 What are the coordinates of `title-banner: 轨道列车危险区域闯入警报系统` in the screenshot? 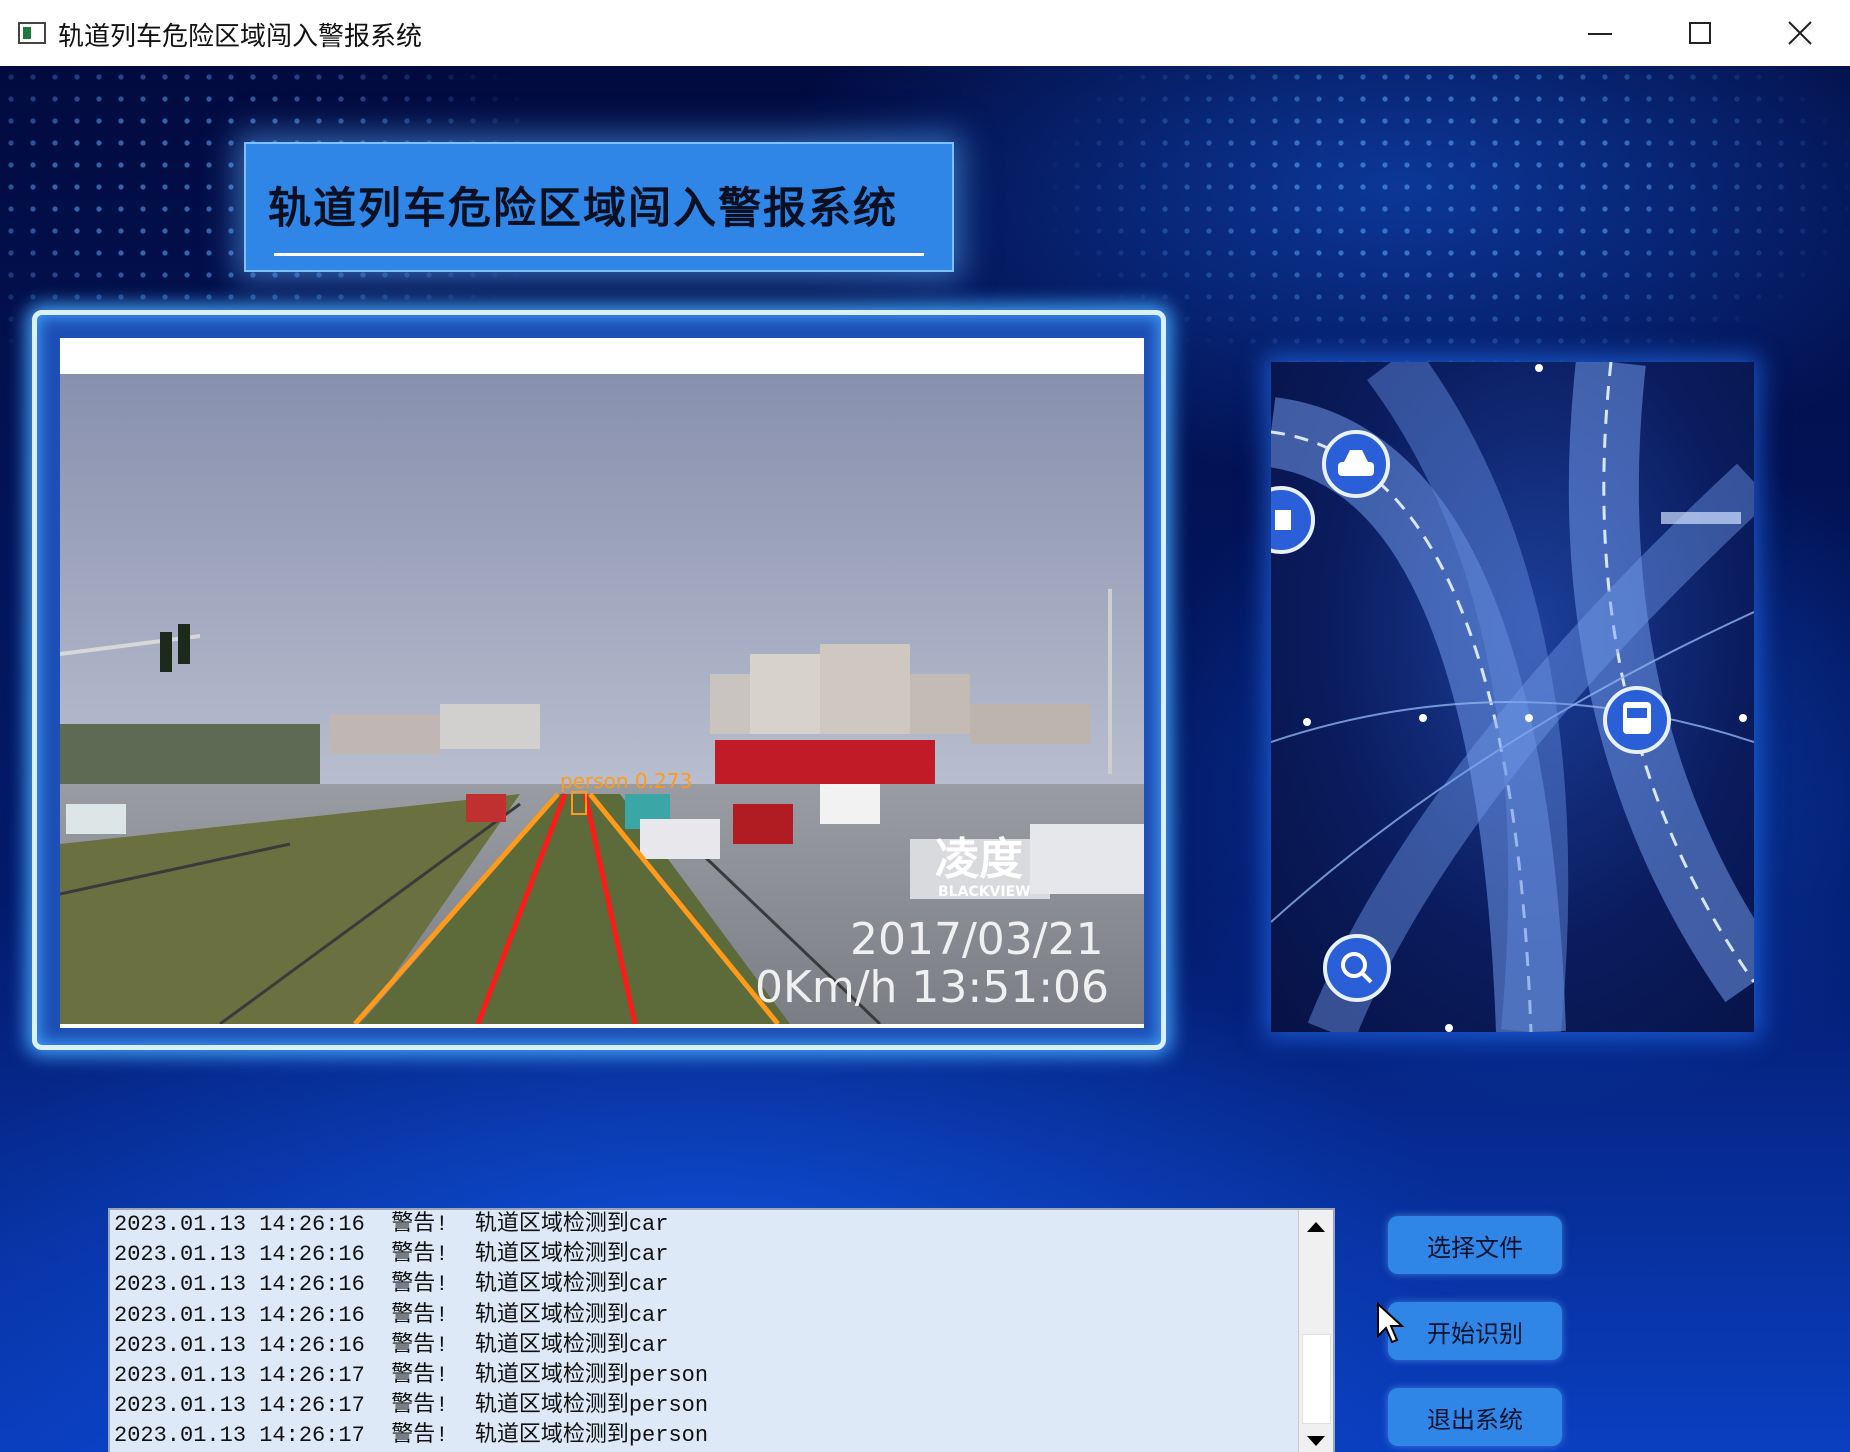 It's located at (599, 207).